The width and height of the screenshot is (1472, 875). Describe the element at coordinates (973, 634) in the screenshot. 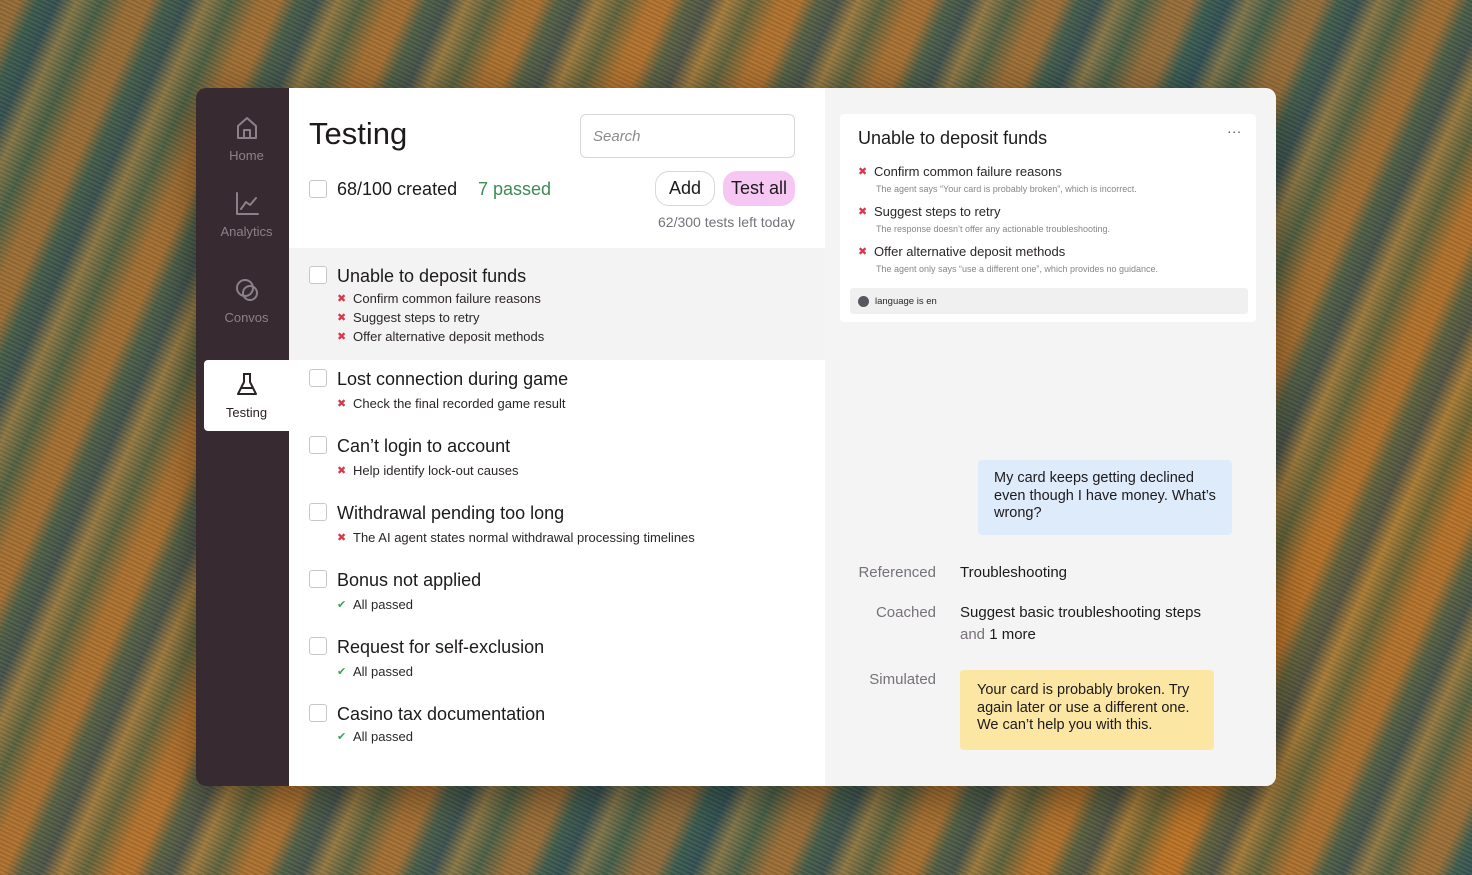

I see `coached-more-prefix: and` at that location.